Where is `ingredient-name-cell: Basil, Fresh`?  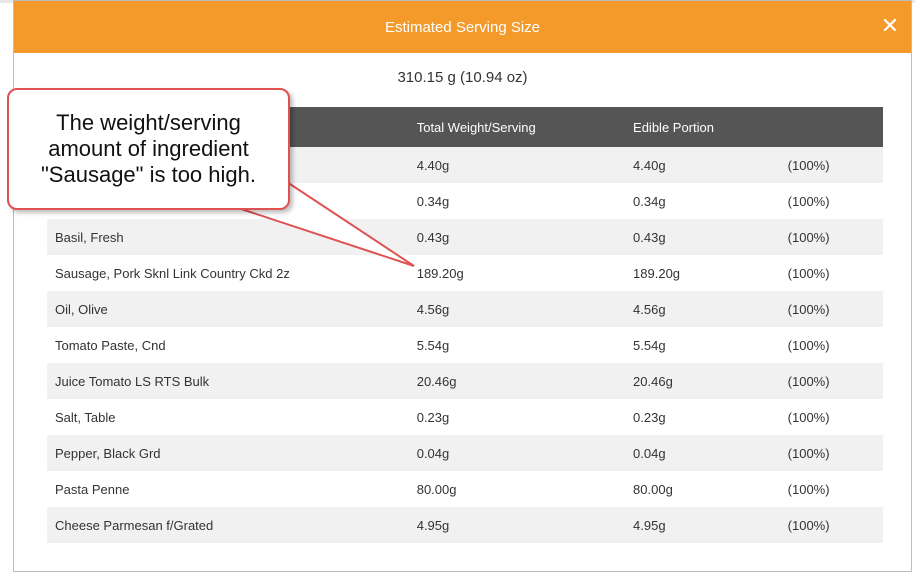 ingredient-name-cell: Basil, Fresh is located at coordinates (228, 237).